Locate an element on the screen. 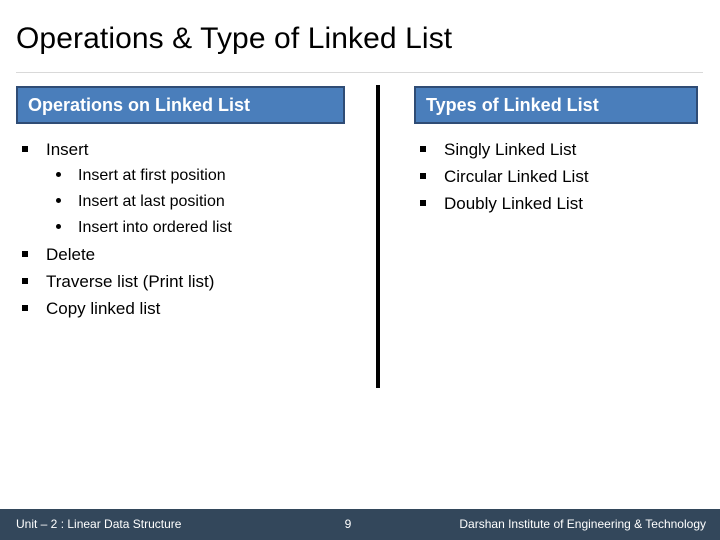 Image resolution: width=720 pixels, height=540 pixels. sub-list-item-label: Insert at first position is located at coordinates (152, 175).